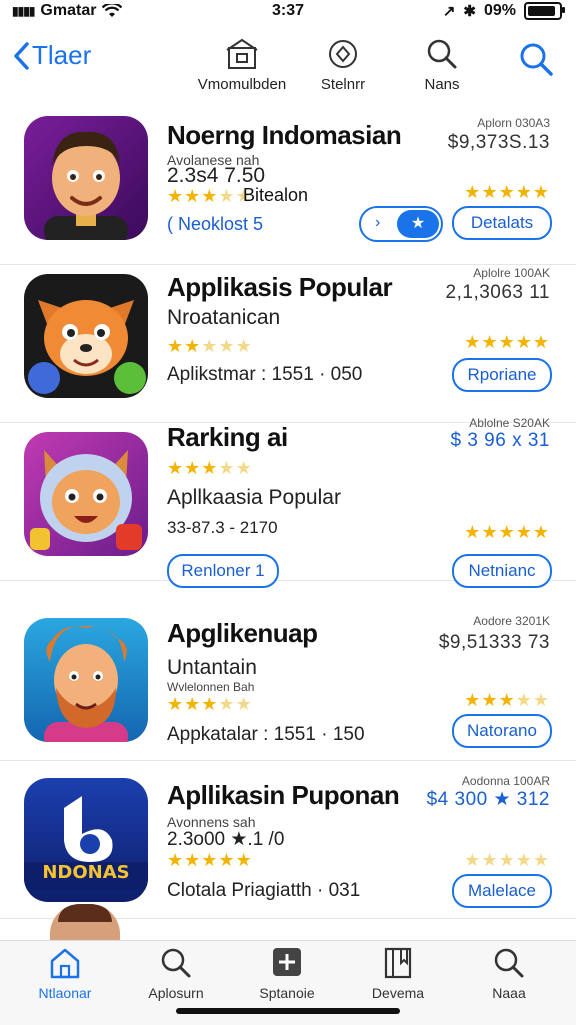  I want to click on tab-label: Aplosurn, so click(176, 993).